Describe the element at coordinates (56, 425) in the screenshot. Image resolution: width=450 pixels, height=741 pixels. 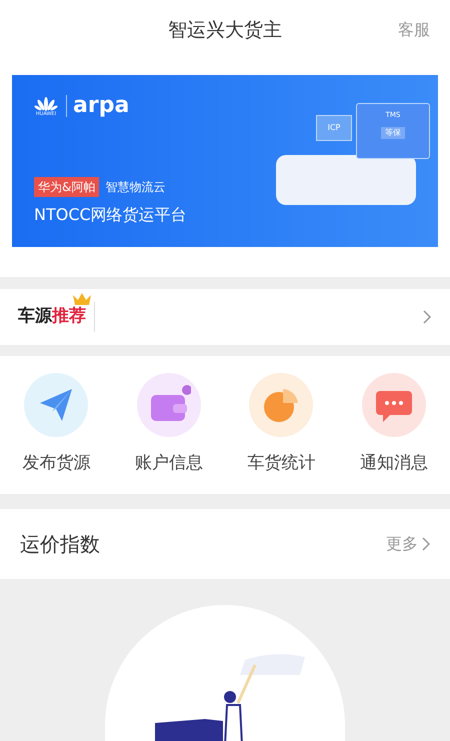
I see `shortcut-button: 发布货源` at that location.